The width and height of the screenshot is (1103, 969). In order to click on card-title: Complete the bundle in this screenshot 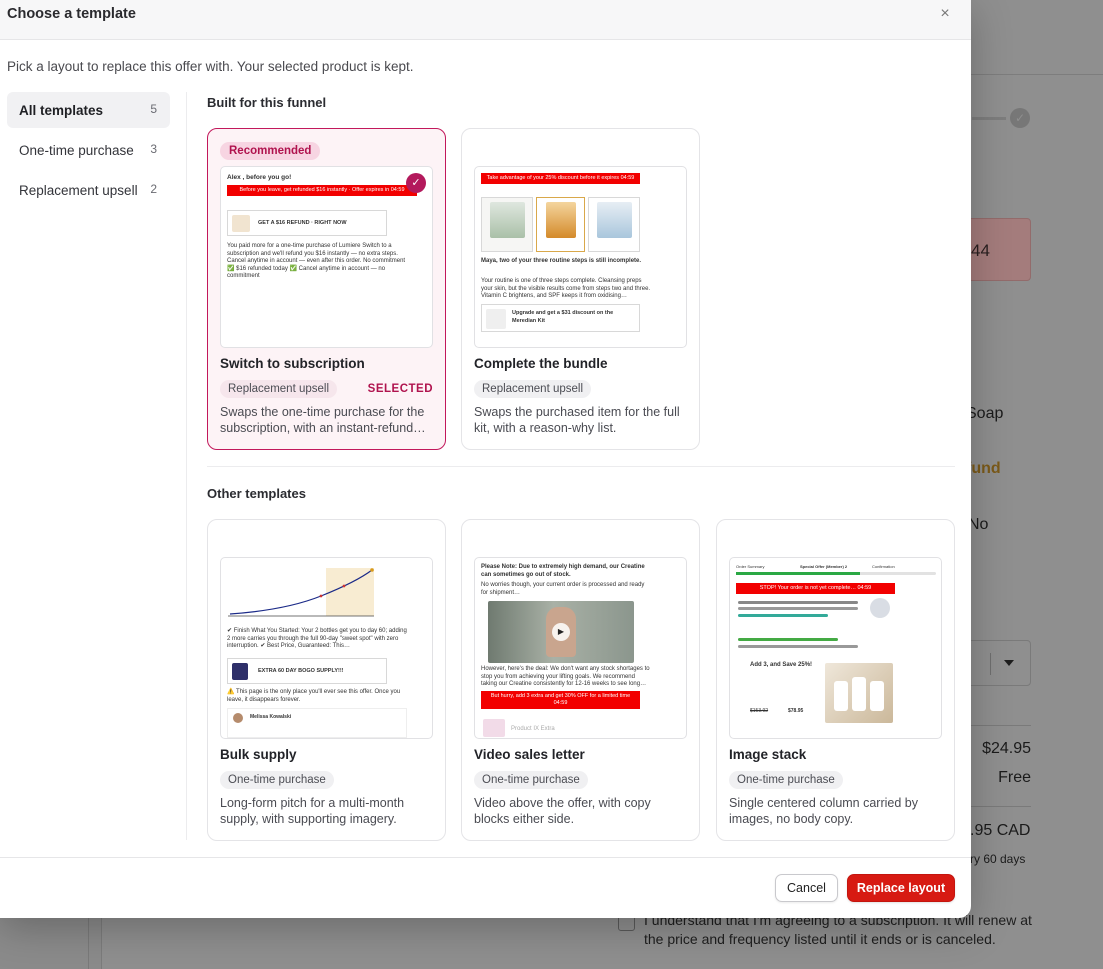, I will do `click(541, 363)`.